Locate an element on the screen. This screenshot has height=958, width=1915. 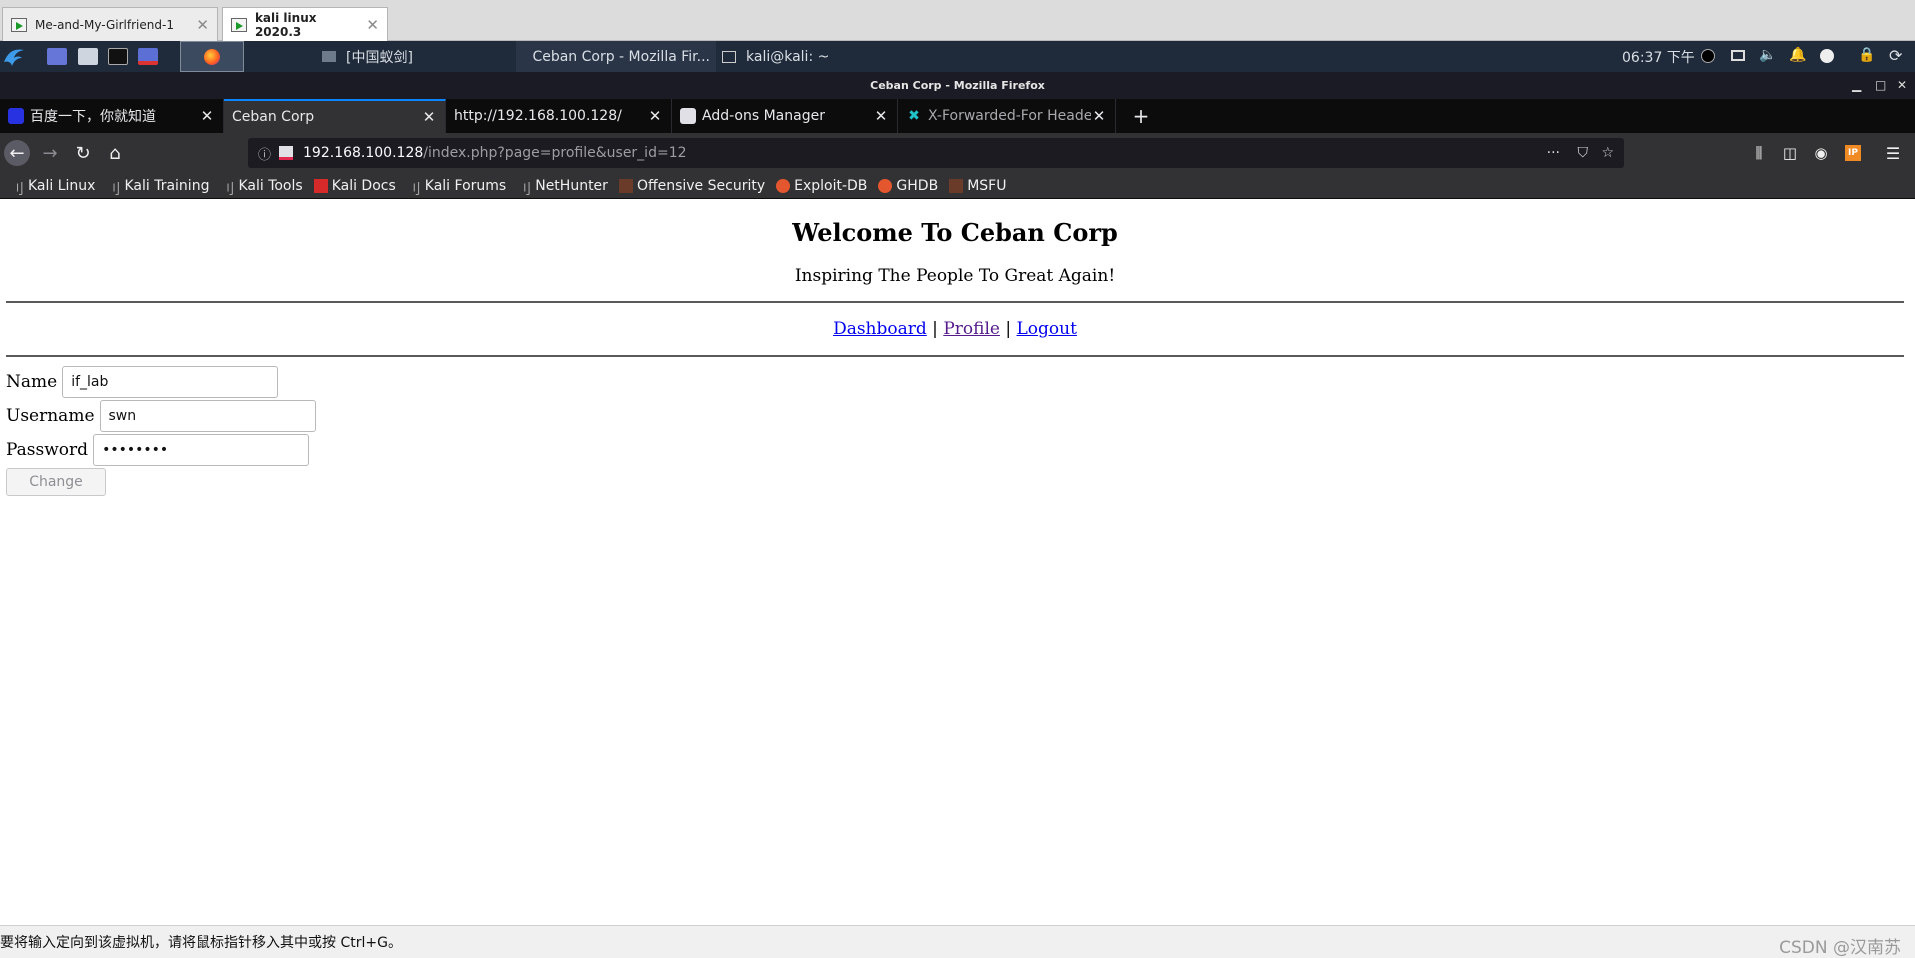
tab-x-forwarded-for: ✖ X-Forwarded-For Heade ✕ is located at coordinates (1007, 116).